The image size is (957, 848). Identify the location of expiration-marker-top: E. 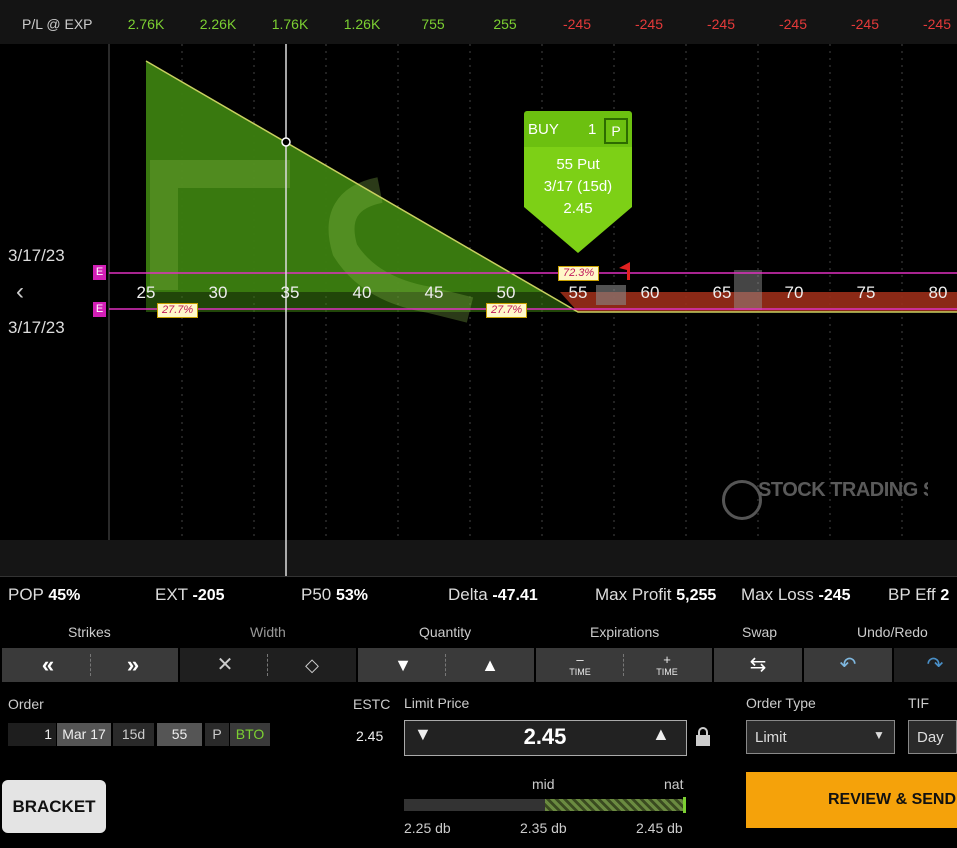
(99, 272).